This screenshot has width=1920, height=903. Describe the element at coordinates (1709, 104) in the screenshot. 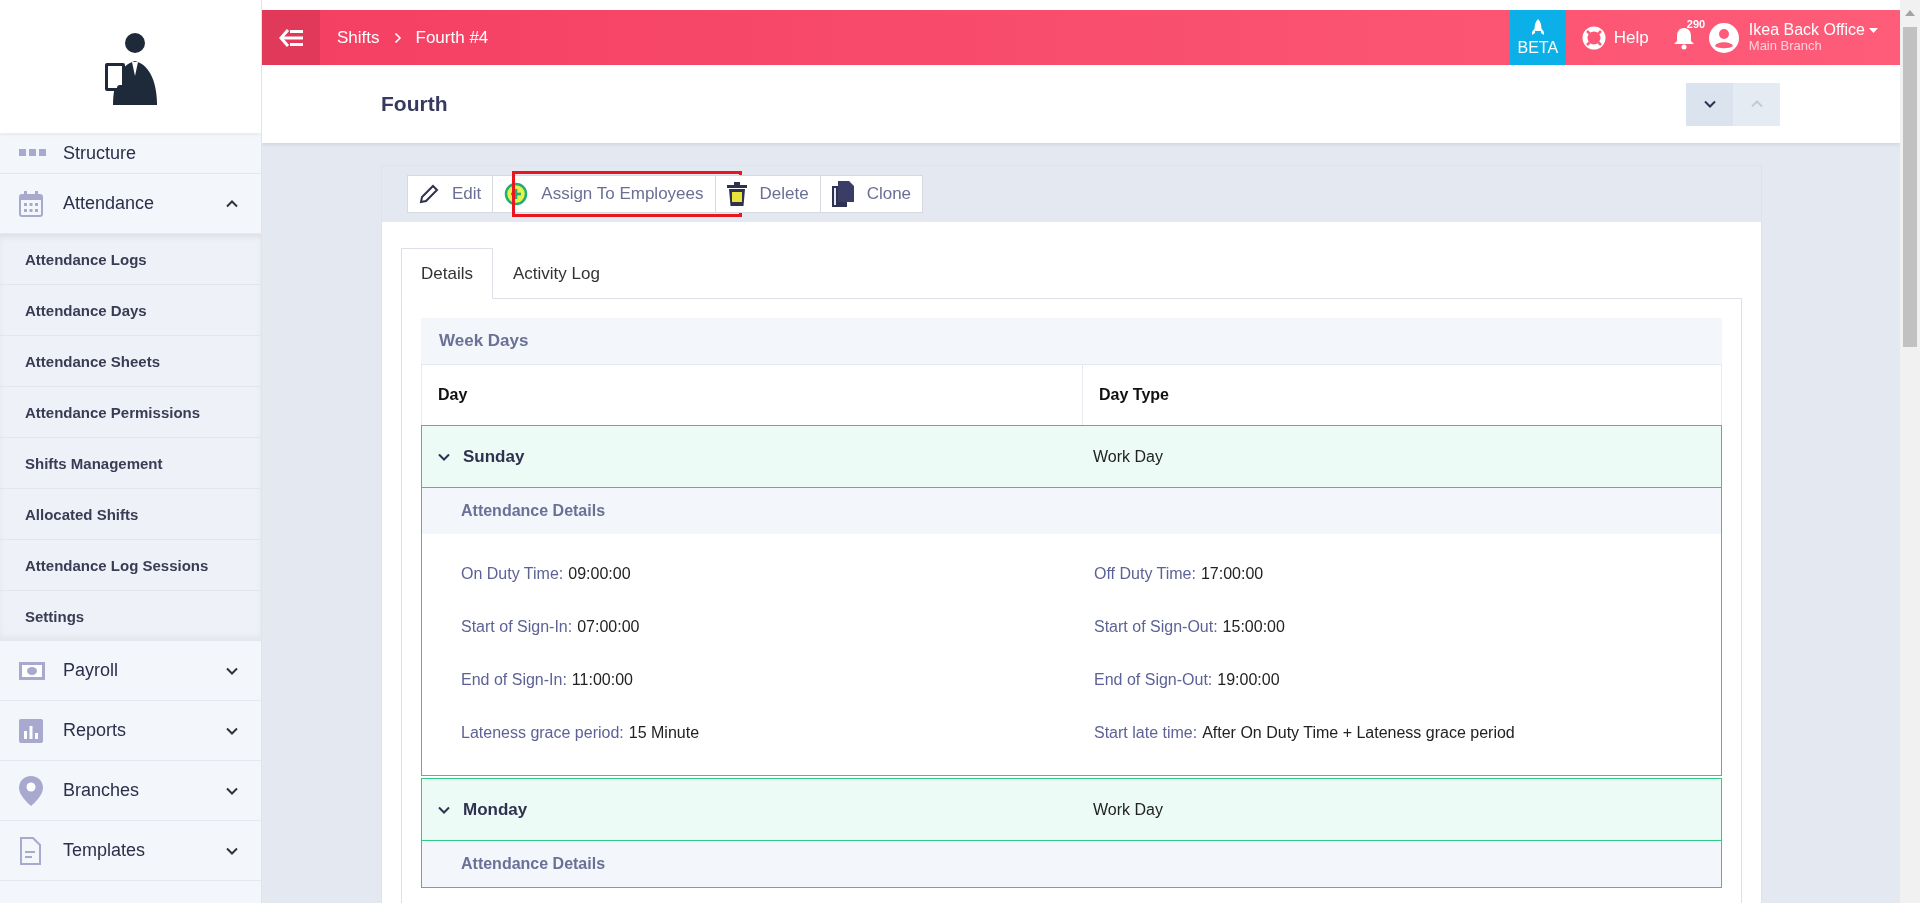

I see `collapse-button` at that location.